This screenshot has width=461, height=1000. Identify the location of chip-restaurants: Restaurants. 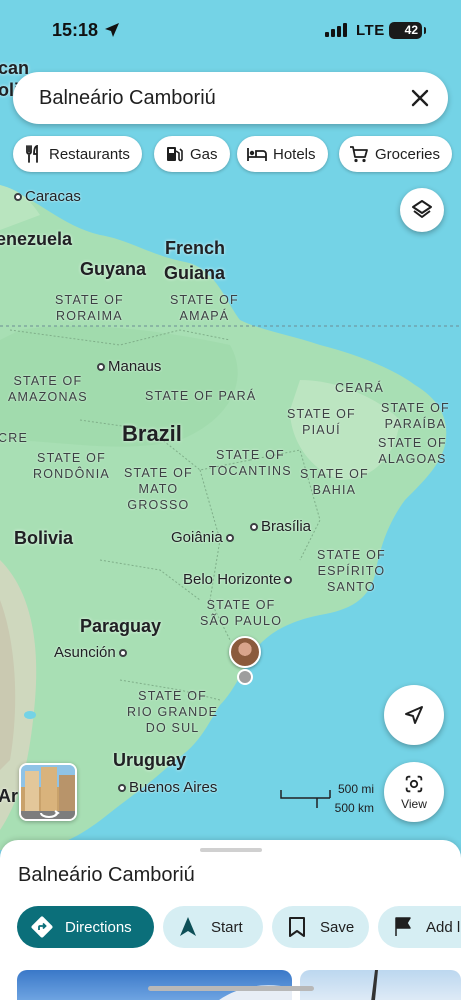
(77, 154).